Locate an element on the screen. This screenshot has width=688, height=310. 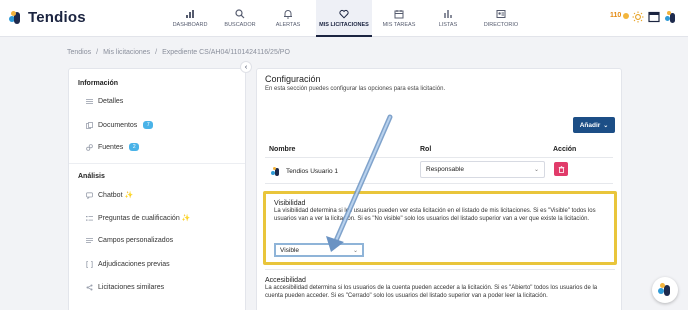
help-widget-button is located at coordinates (665, 290).